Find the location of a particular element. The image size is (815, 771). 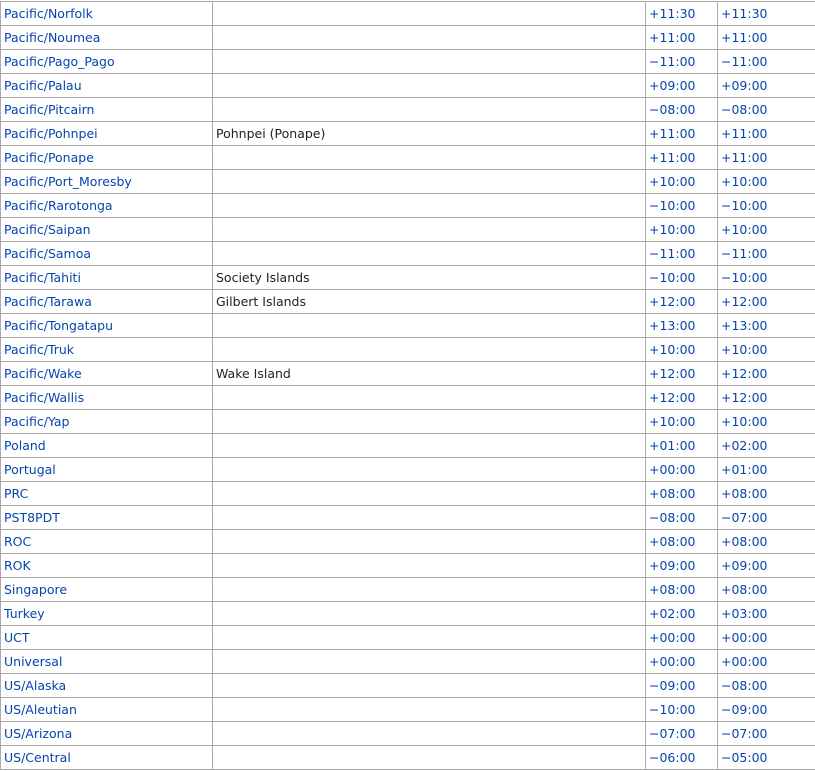

tz-name-link: US/Central is located at coordinates (37, 757).